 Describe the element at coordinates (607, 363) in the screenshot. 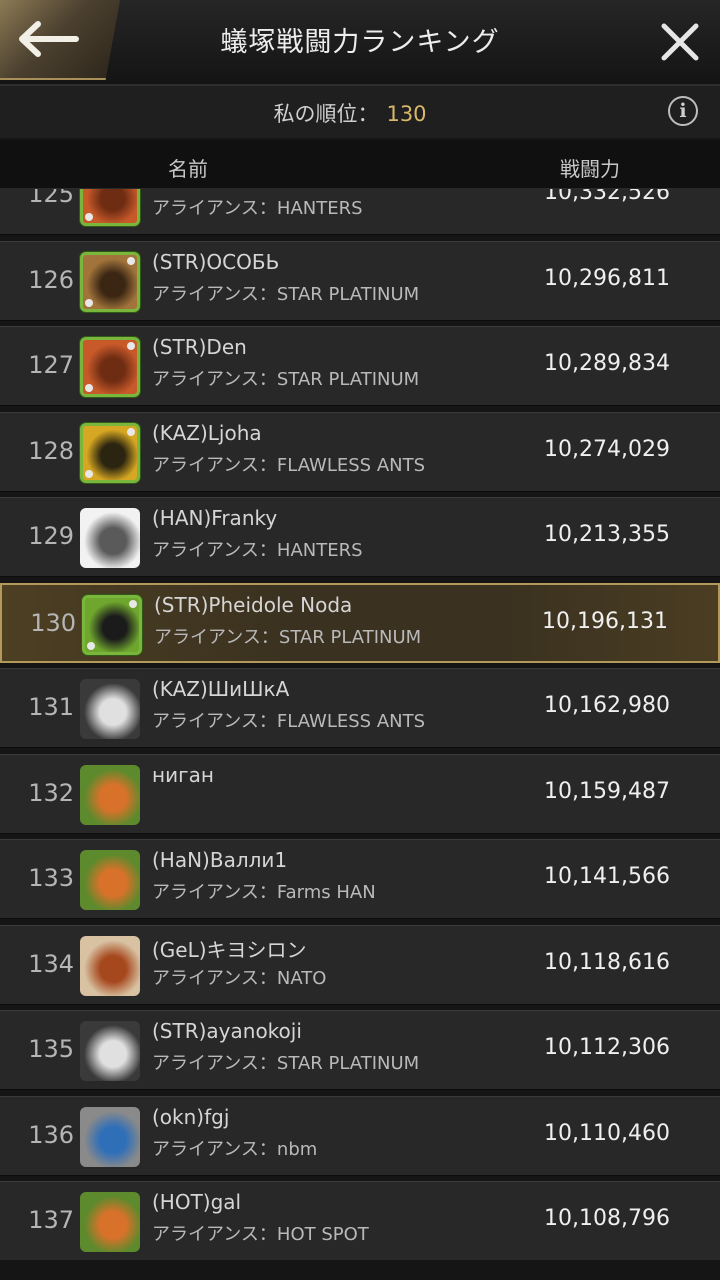

I see `player-power: 10,289,834` at that location.